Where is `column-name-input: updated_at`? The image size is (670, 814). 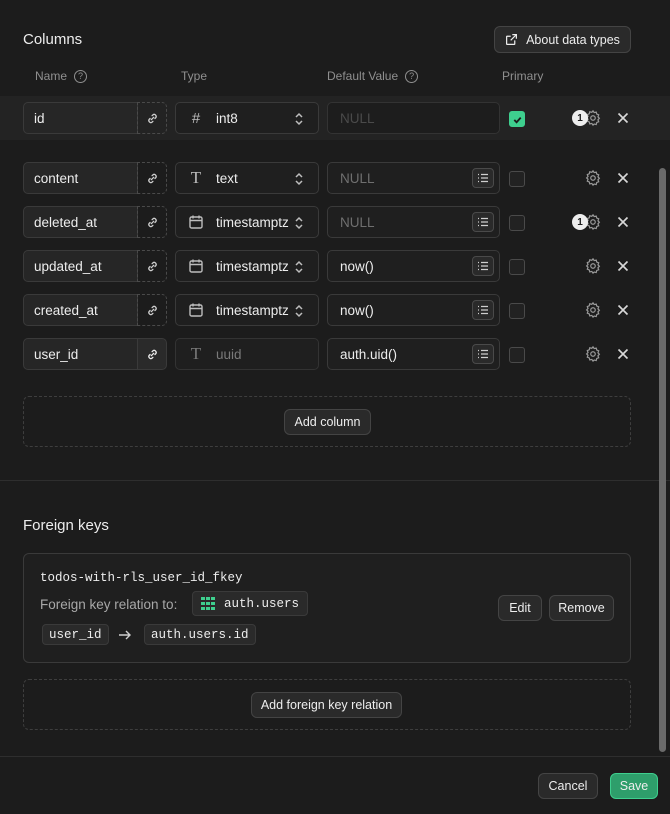 column-name-input: updated_at is located at coordinates (80, 266).